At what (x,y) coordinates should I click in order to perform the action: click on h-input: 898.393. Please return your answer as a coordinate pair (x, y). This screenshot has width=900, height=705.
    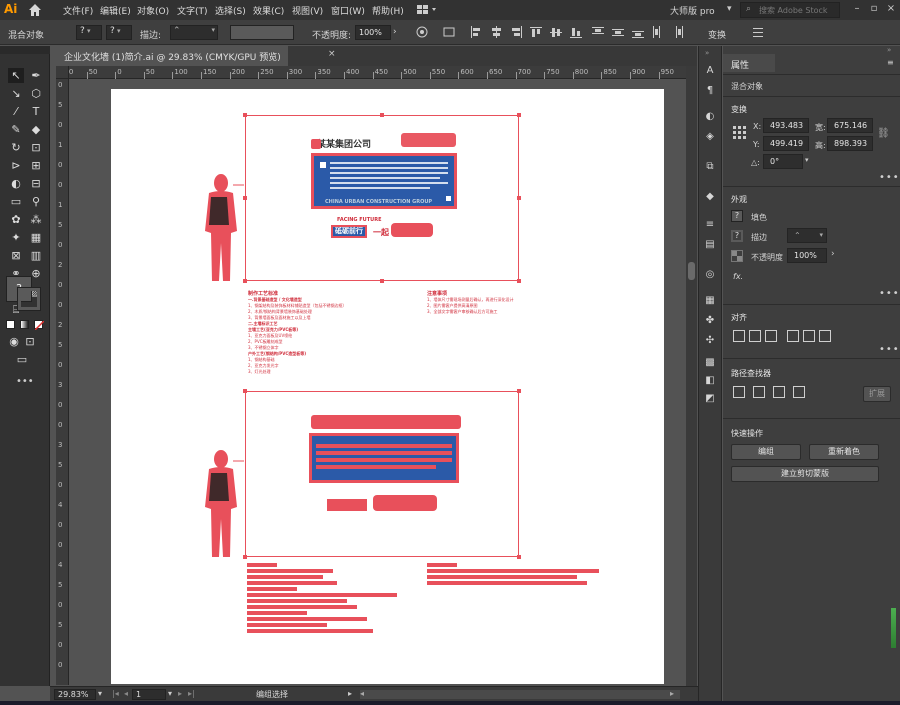
    Looking at the image, I should click on (850, 143).